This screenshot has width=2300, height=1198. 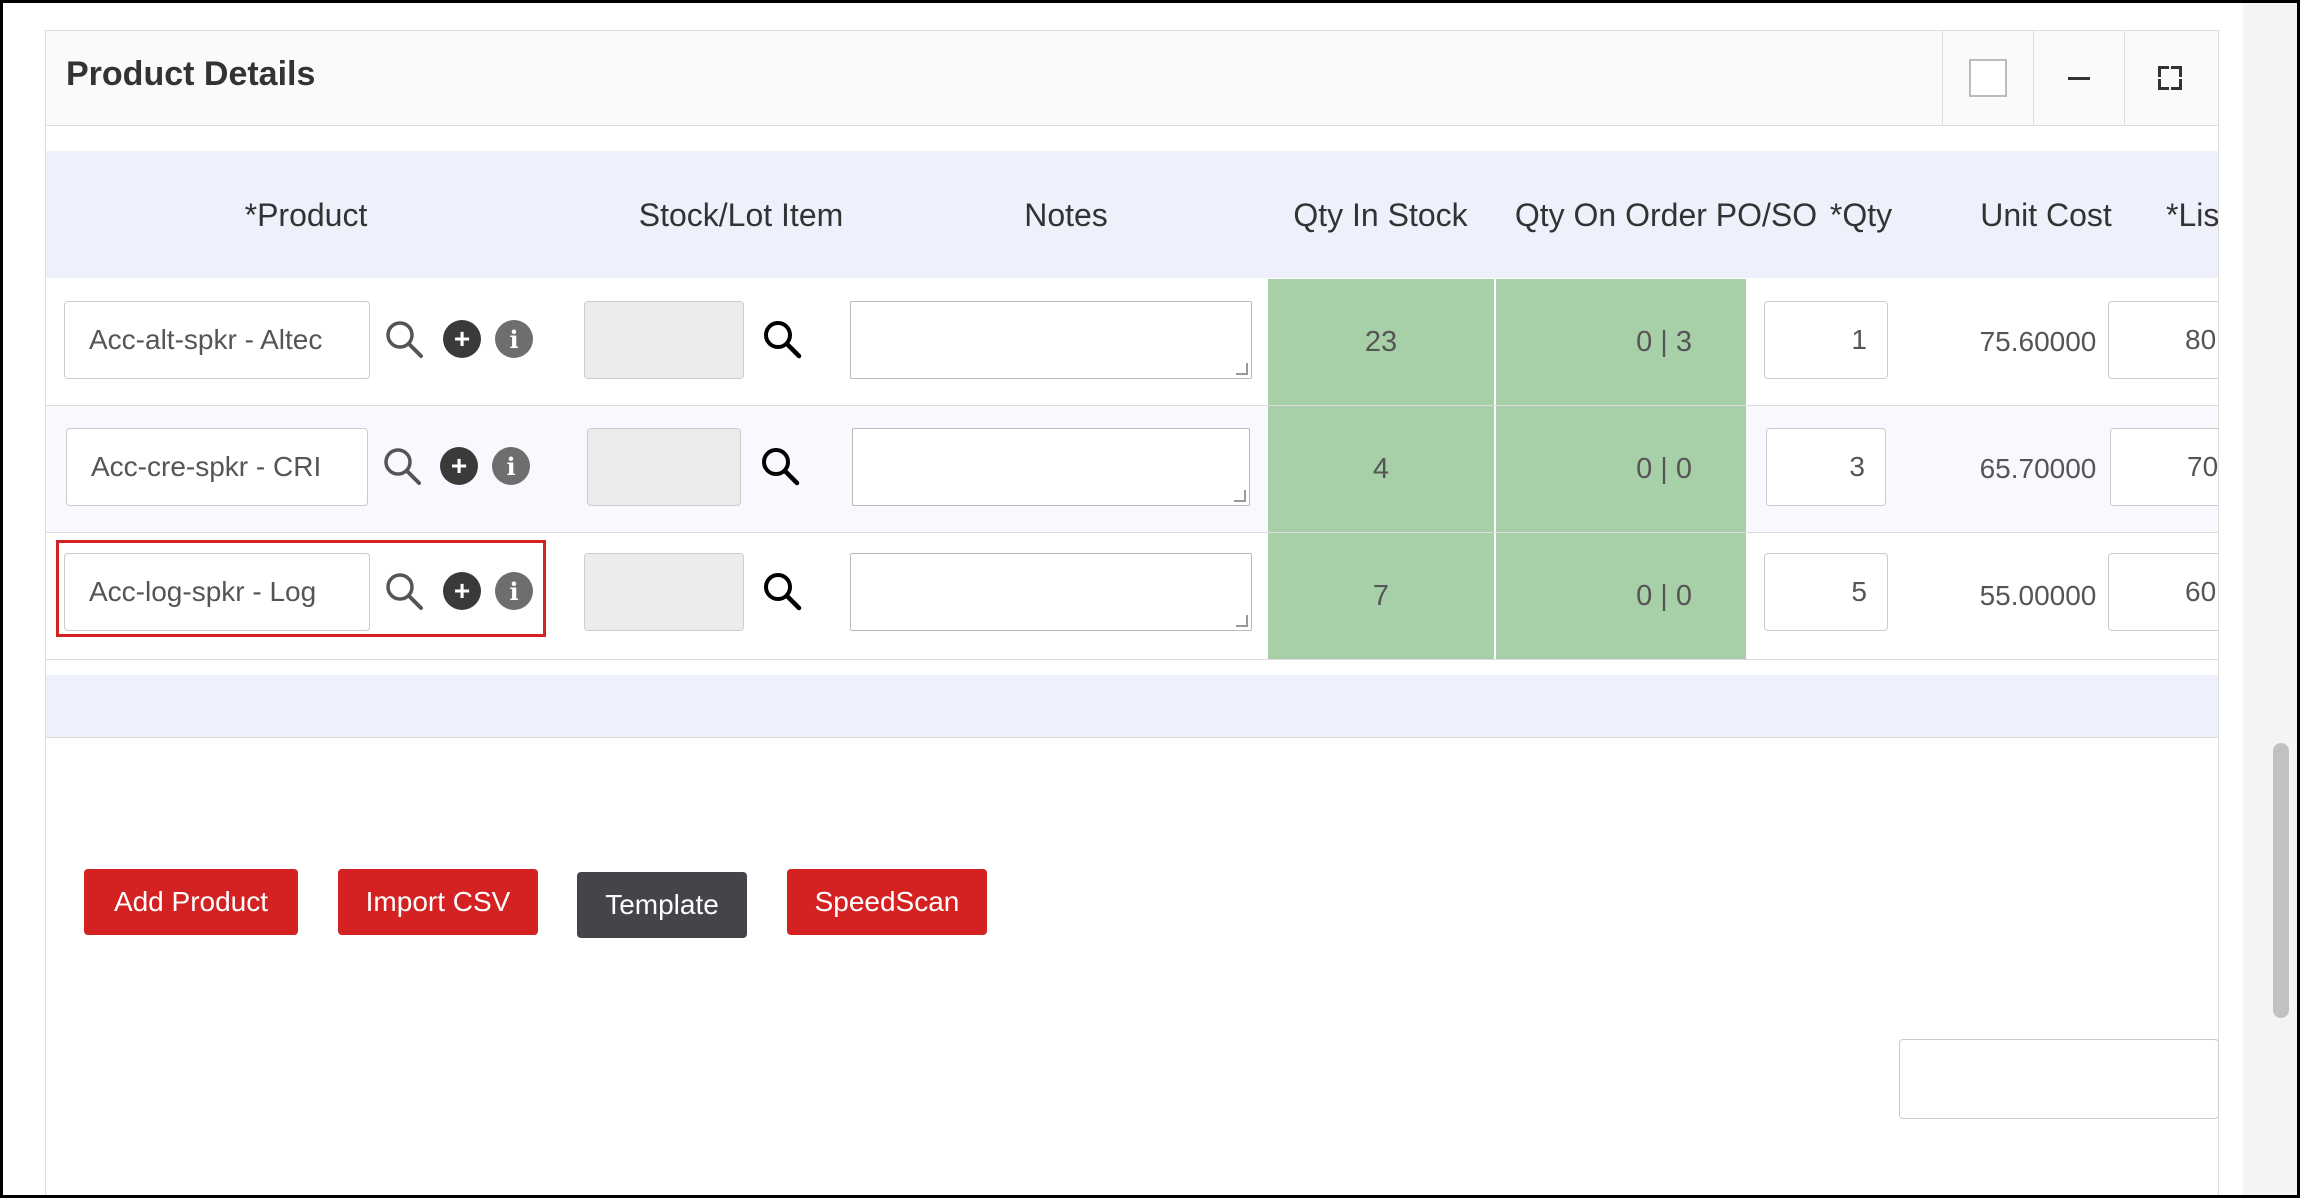 I want to click on list-price-input: 70, so click(x=2164, y=467).